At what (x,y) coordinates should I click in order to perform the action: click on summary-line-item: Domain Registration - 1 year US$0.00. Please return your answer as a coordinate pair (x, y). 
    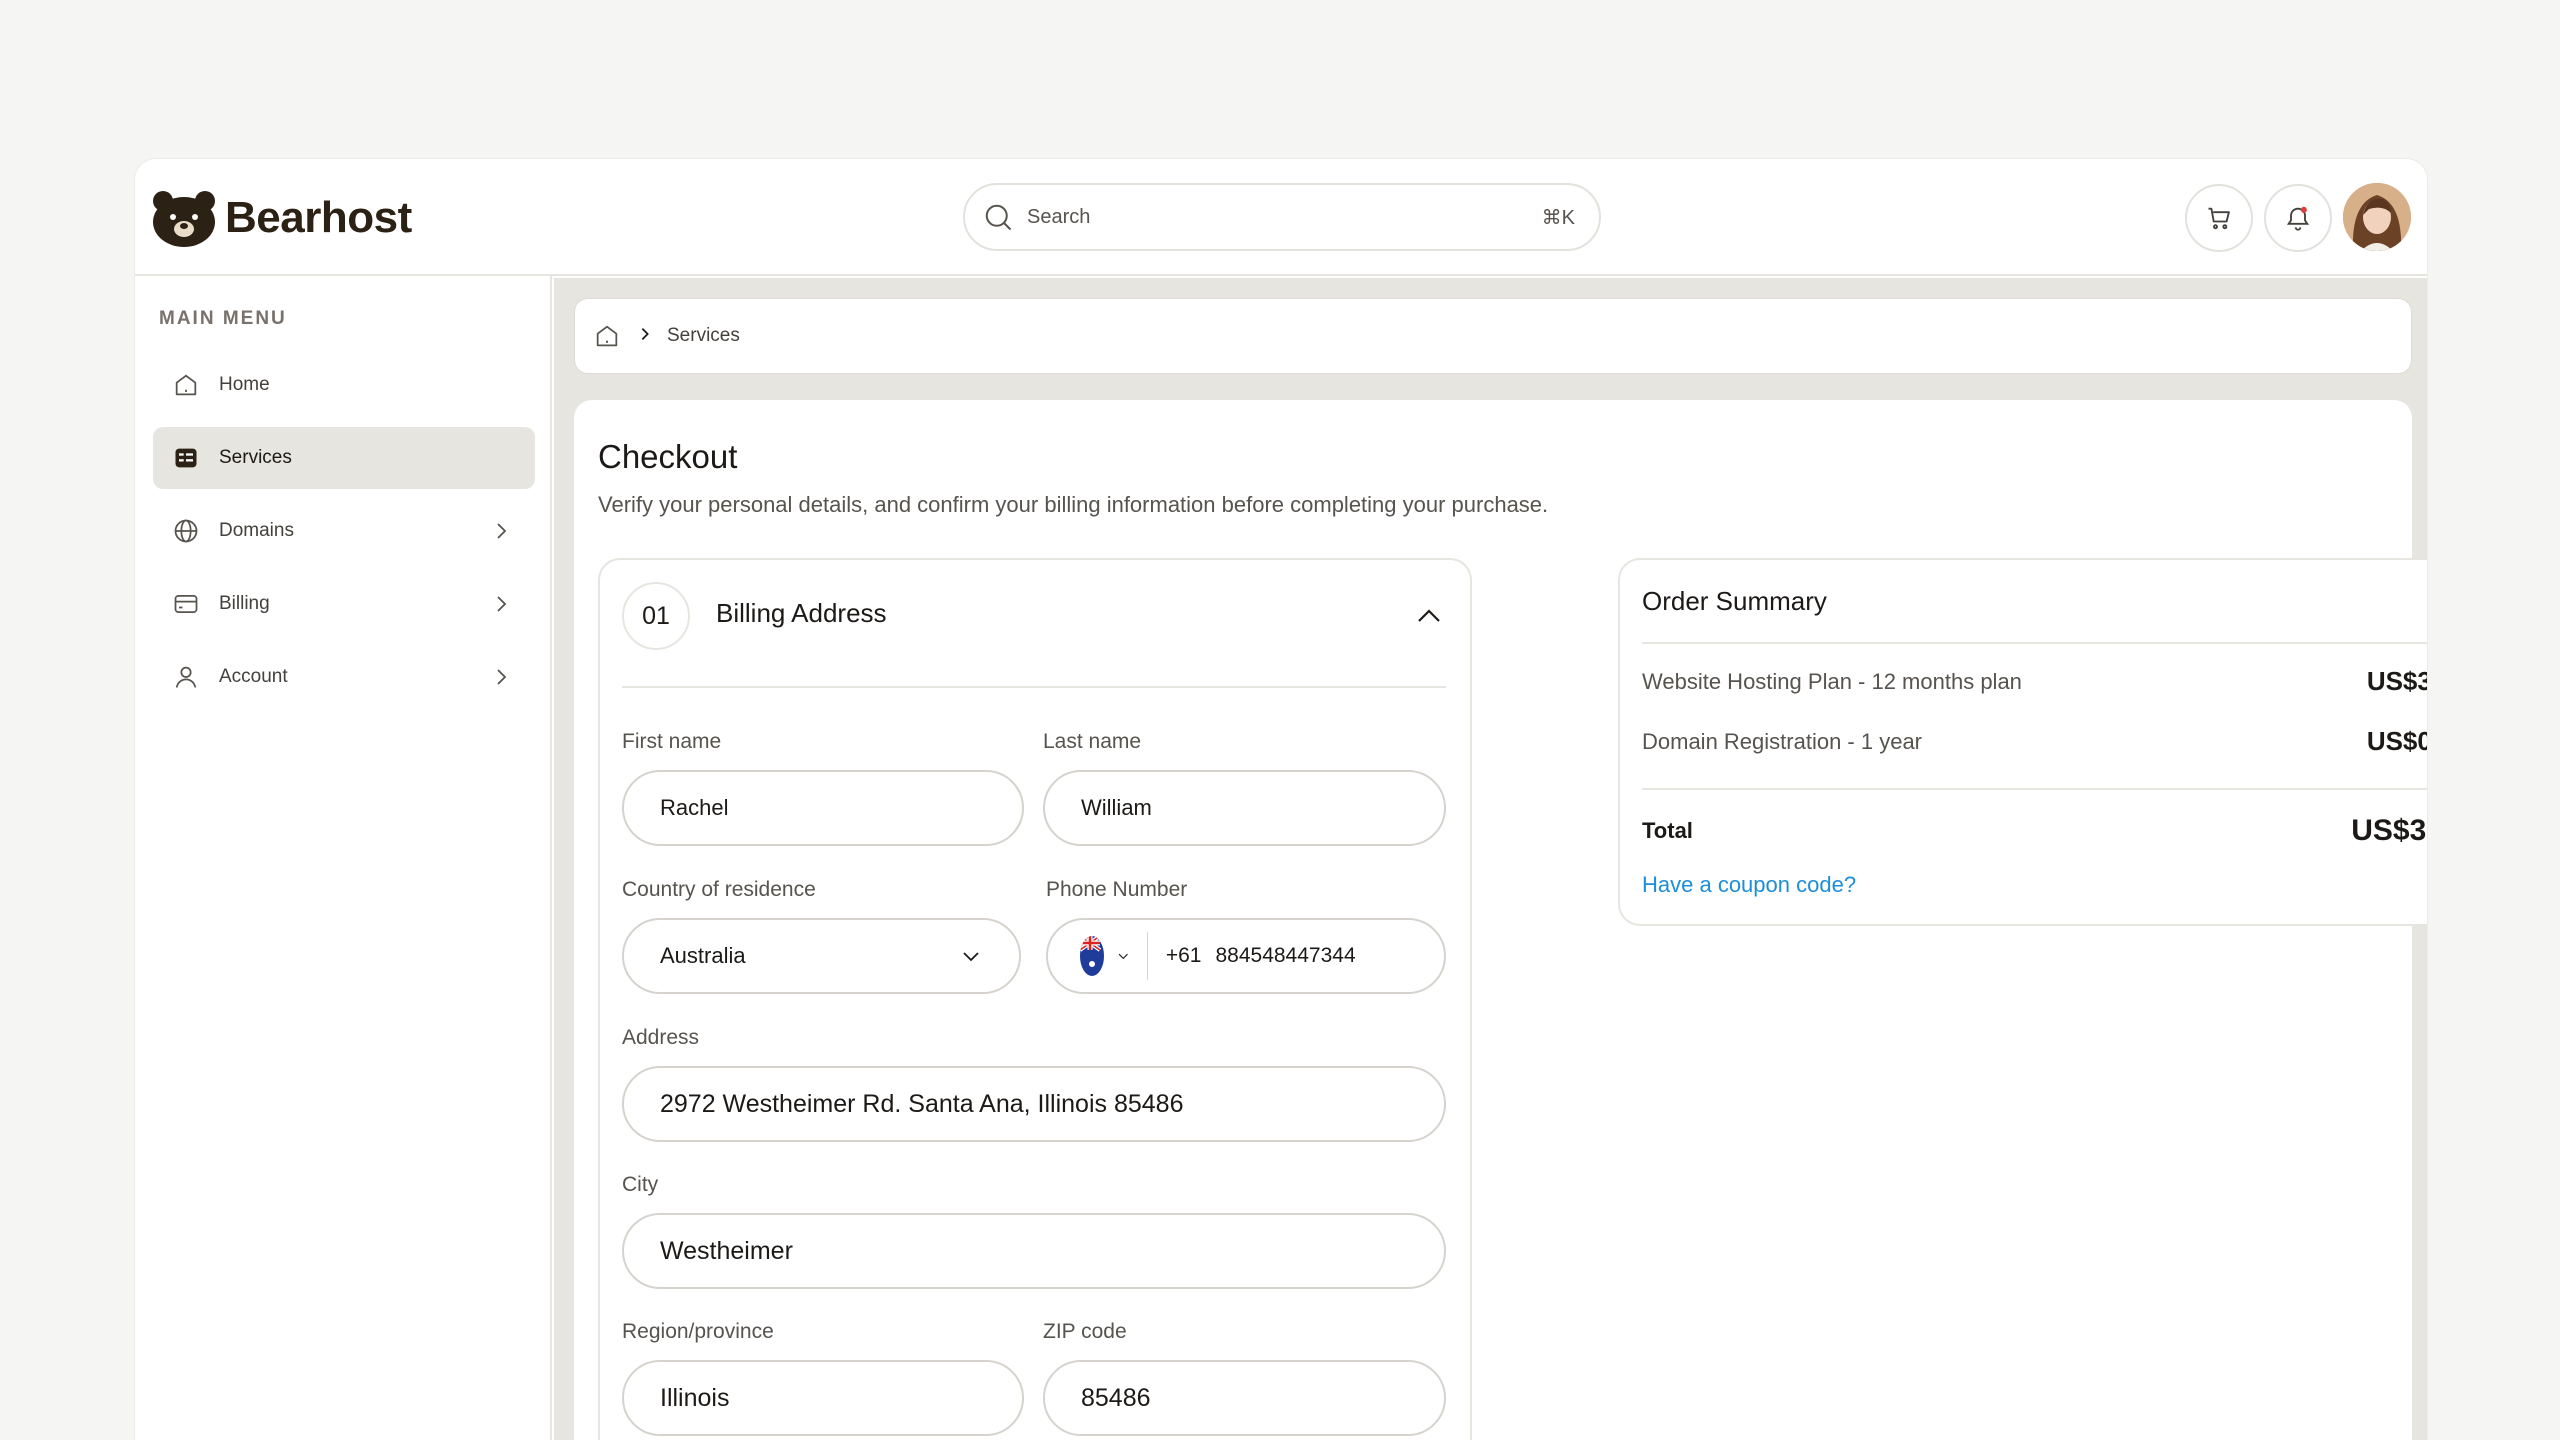
    Looking at the image, I should click on (2034, 741).